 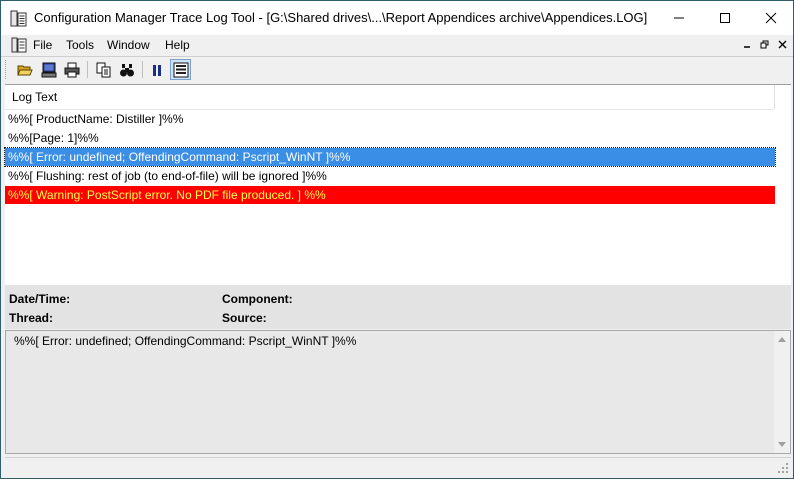 I want to click on toolbar-grip, so click(x=7, y=69).